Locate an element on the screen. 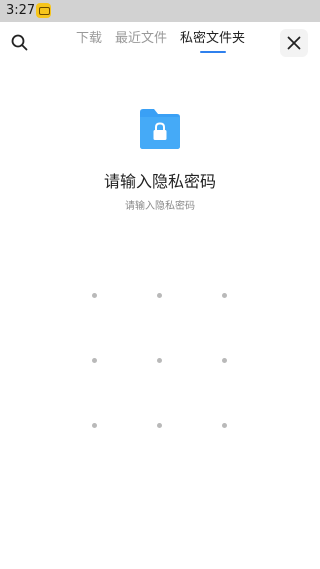 The width and height of the screenshot is (320, 569). search-button is located at coordinates (20, 43).